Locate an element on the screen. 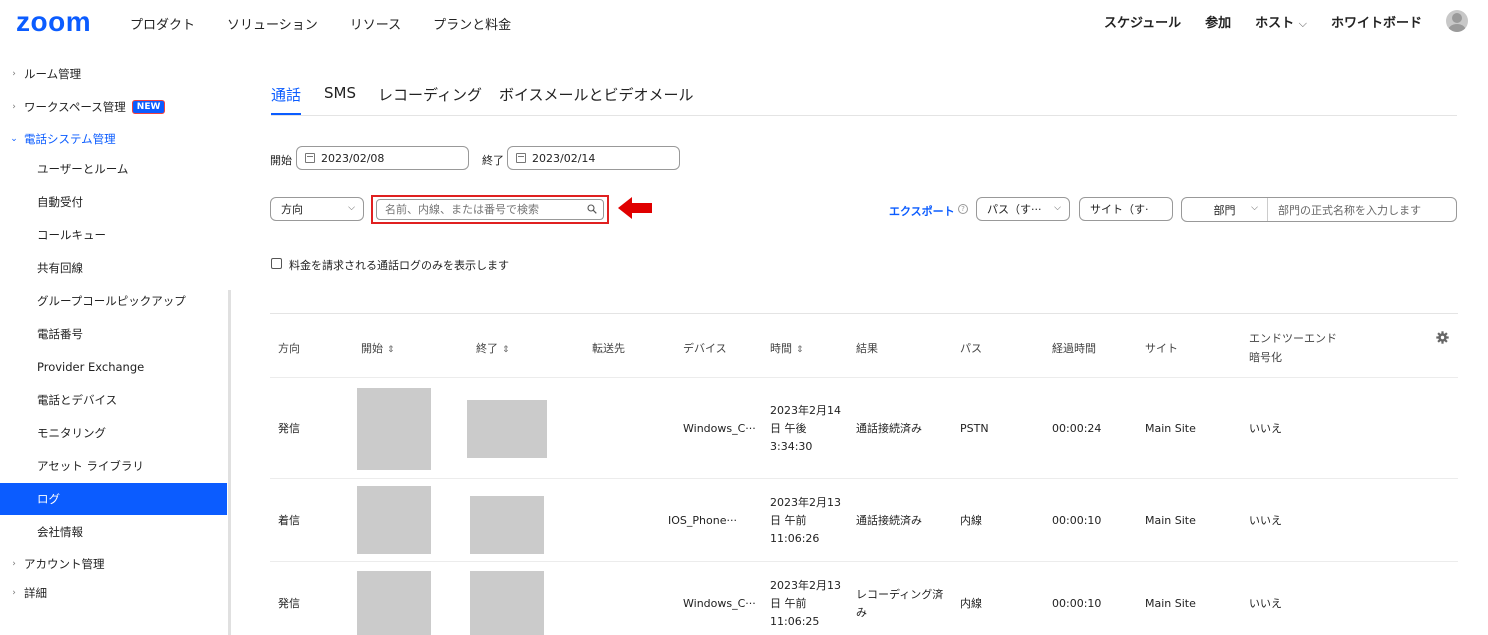 This screenshot has width=1488, height=635. sidebar-scrollbar is located at coordinates (229, 462).